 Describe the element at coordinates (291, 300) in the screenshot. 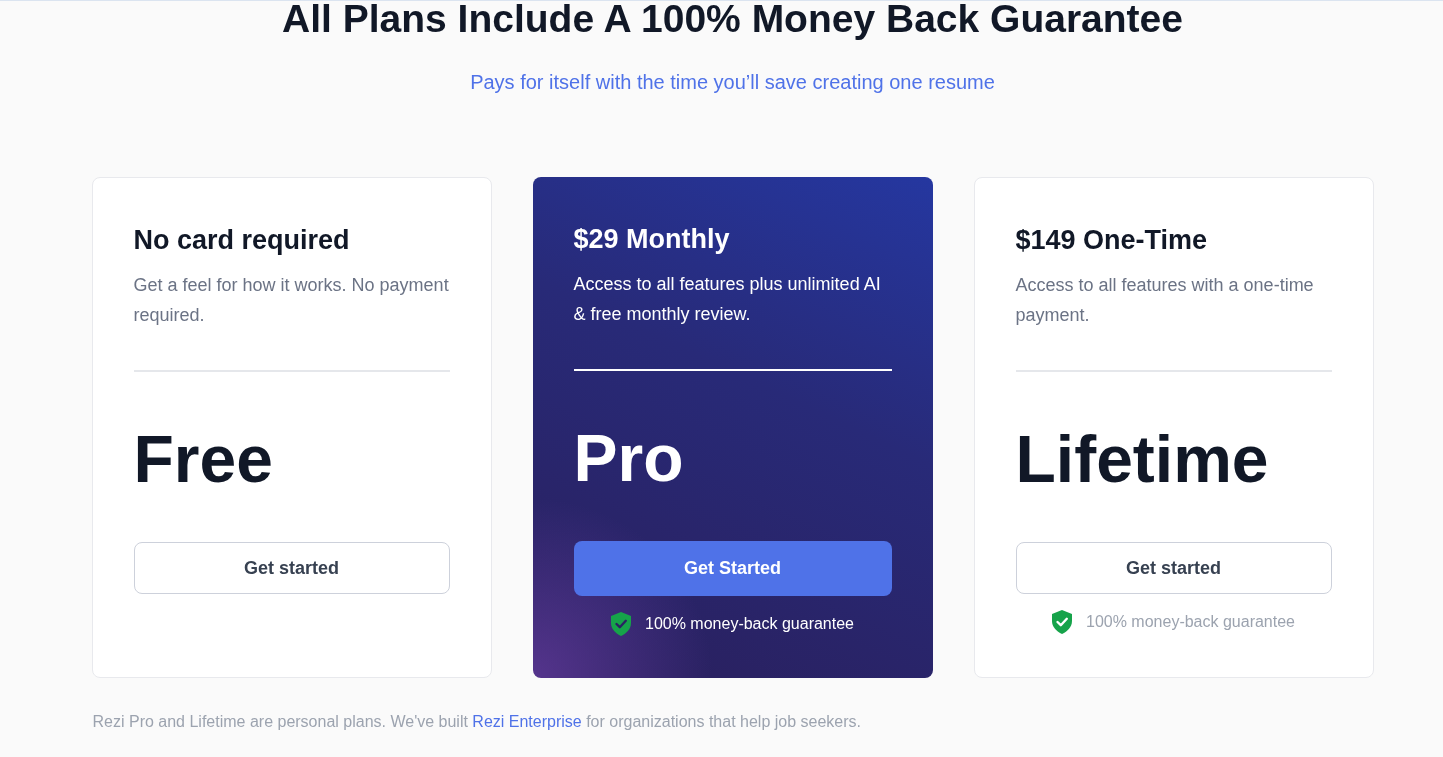

I see `plan-description: Get a feel for how it works. No payment required.` at that location.